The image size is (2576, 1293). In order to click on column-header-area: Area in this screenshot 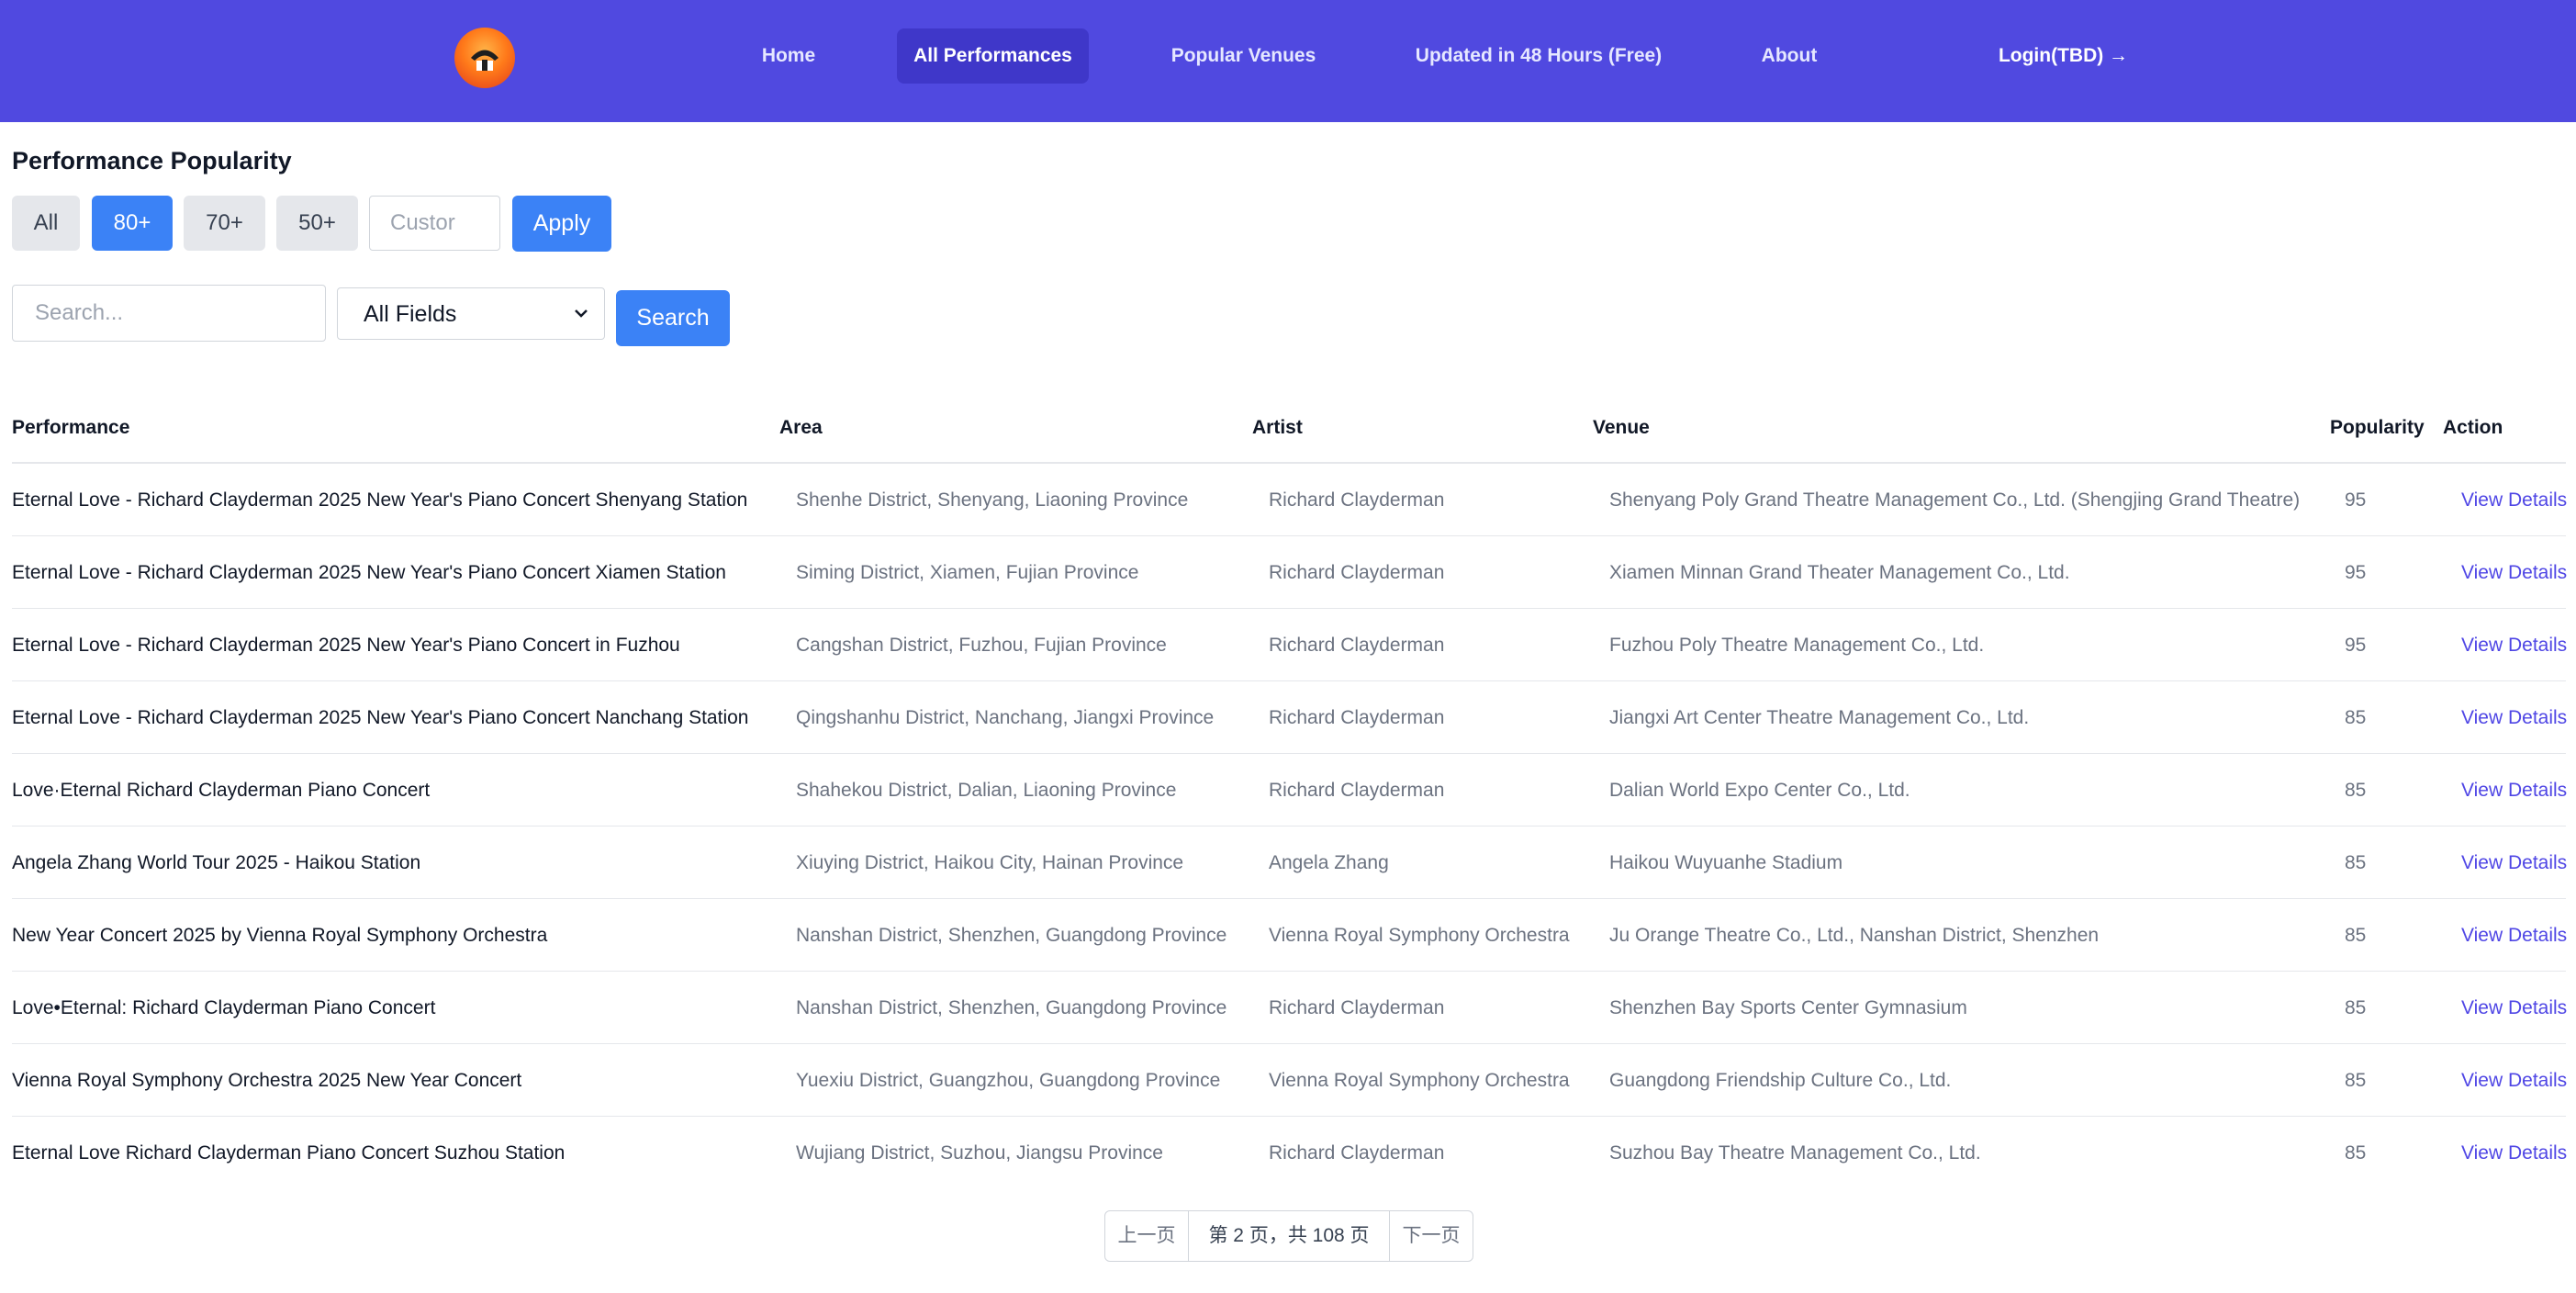, I will do `click(801, 428)`.